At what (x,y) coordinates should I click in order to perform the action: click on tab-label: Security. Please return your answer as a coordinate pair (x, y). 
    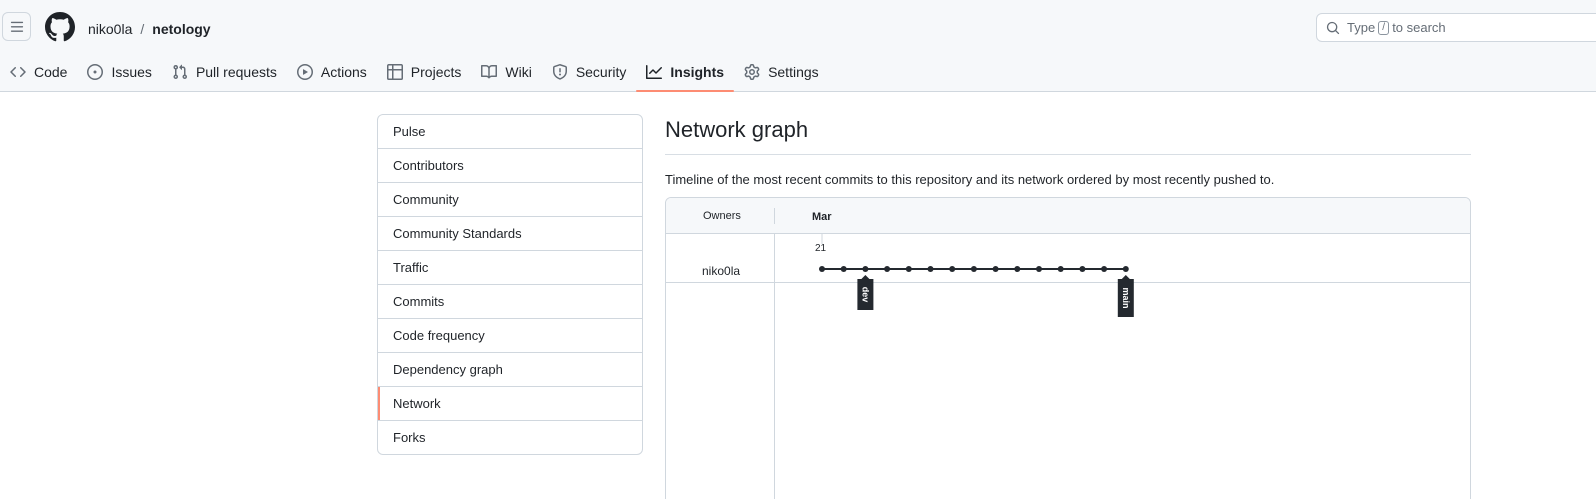
    Looking at the image, I should click on (601, 72).